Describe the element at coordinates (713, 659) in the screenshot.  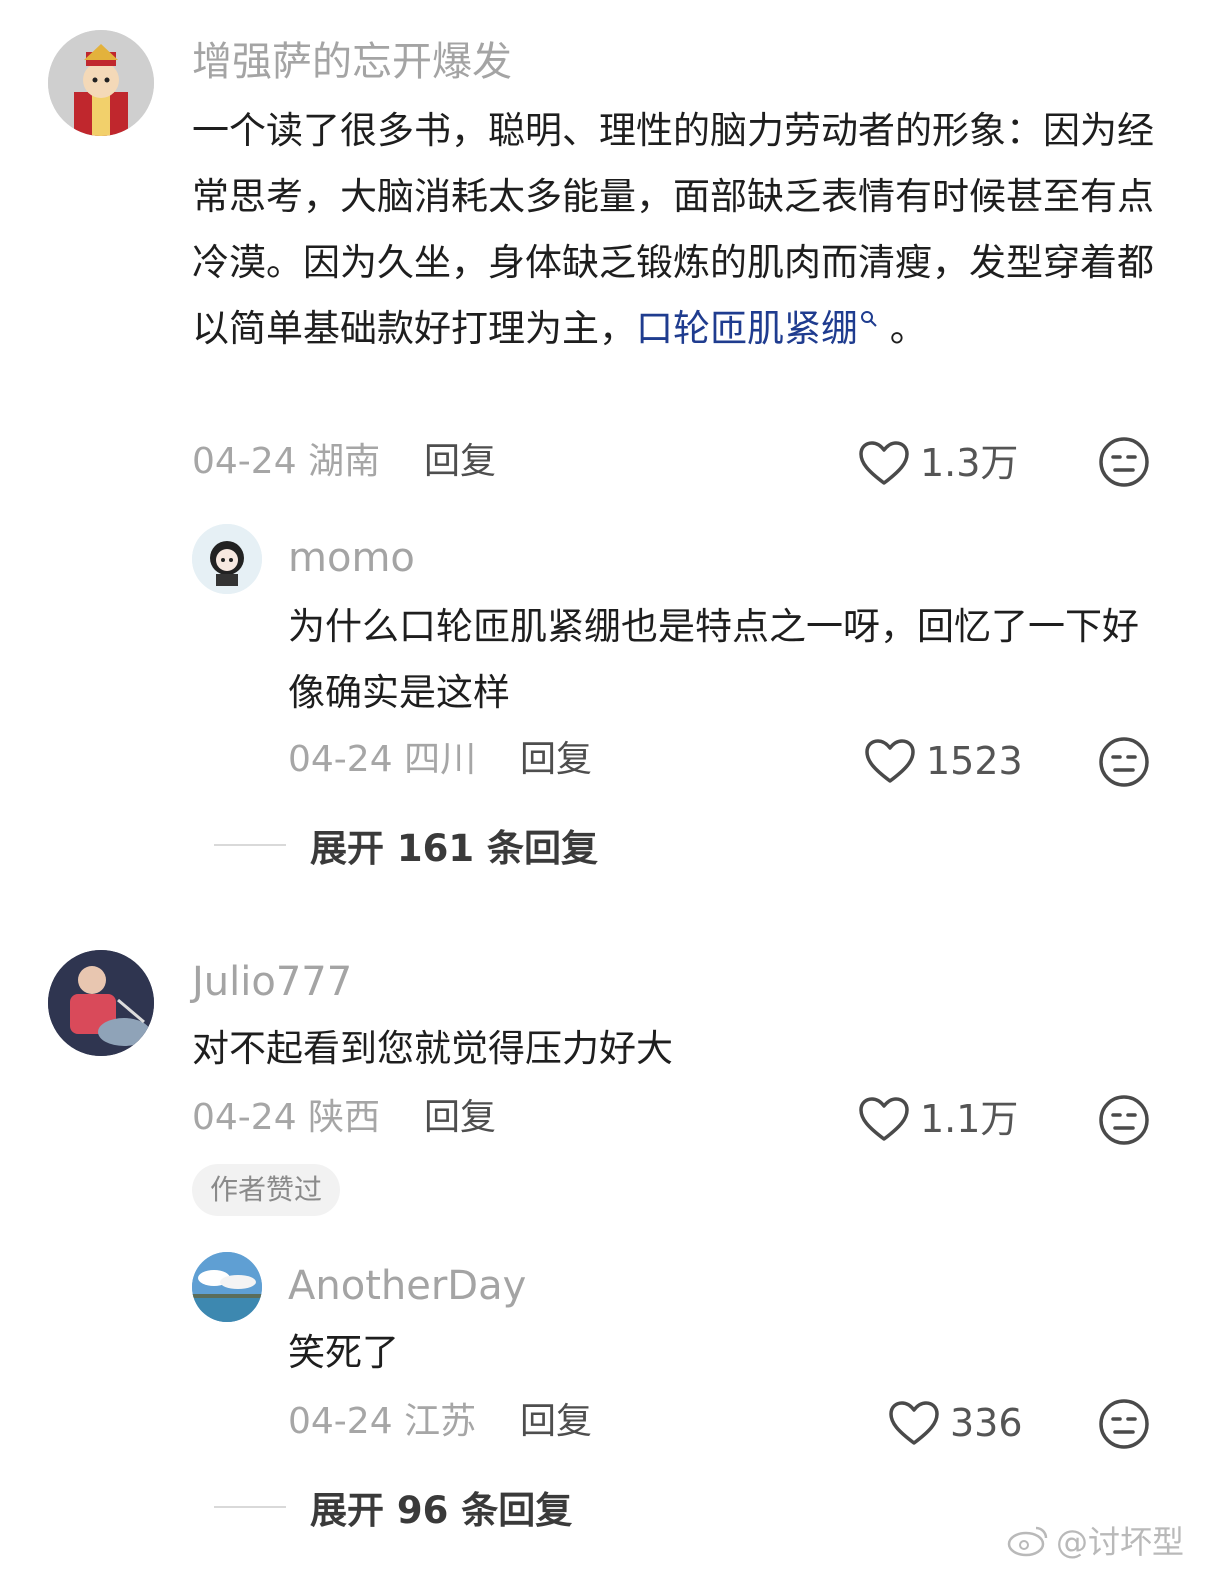
I see `reply-text: 为什么口轮匝肌紧绷也是特点之一呀，回忆了一下好像确实是这样` at that location.